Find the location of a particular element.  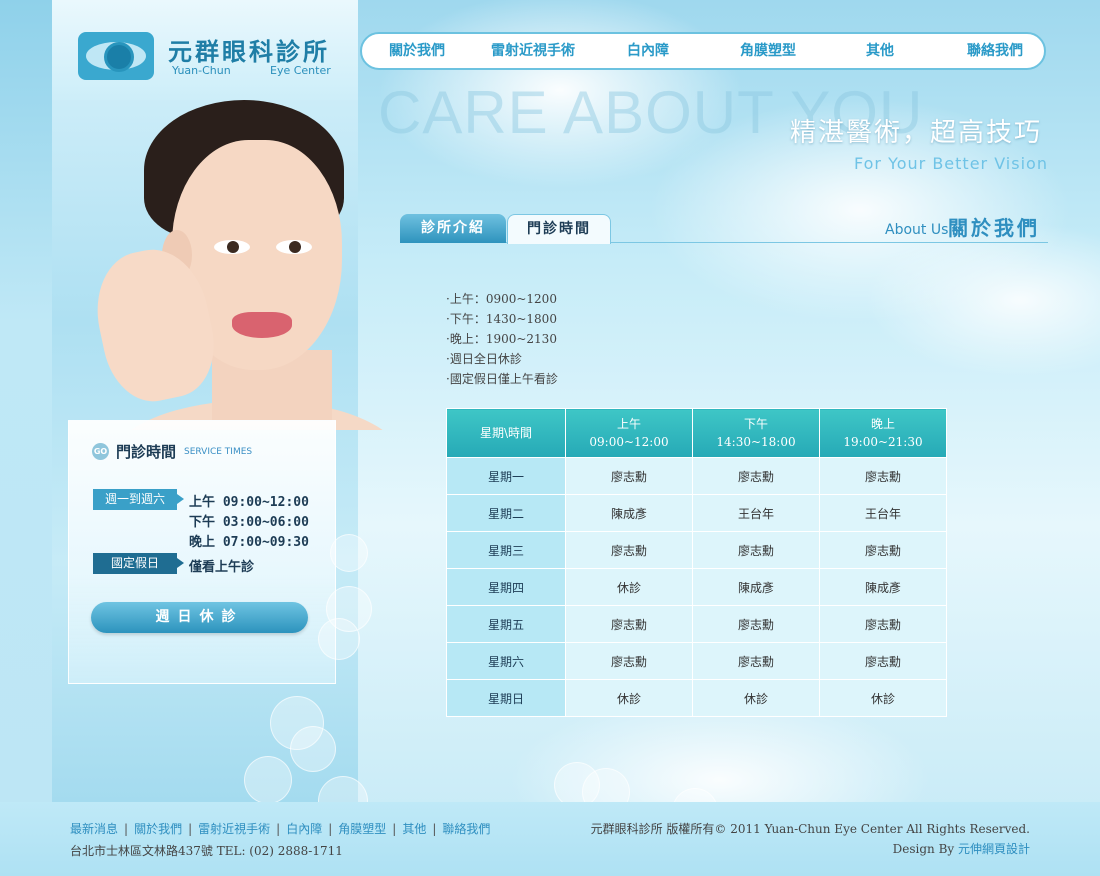

table-day-cell: 星期五 is located at coordinates (506, 624).